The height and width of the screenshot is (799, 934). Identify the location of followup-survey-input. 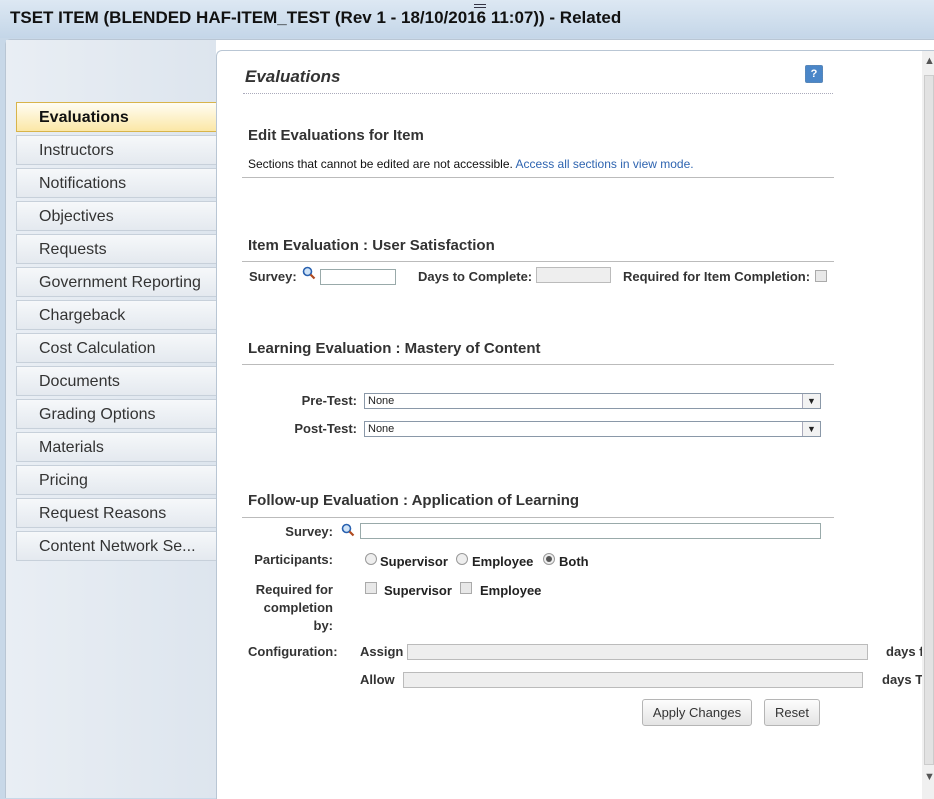
(590, 531).